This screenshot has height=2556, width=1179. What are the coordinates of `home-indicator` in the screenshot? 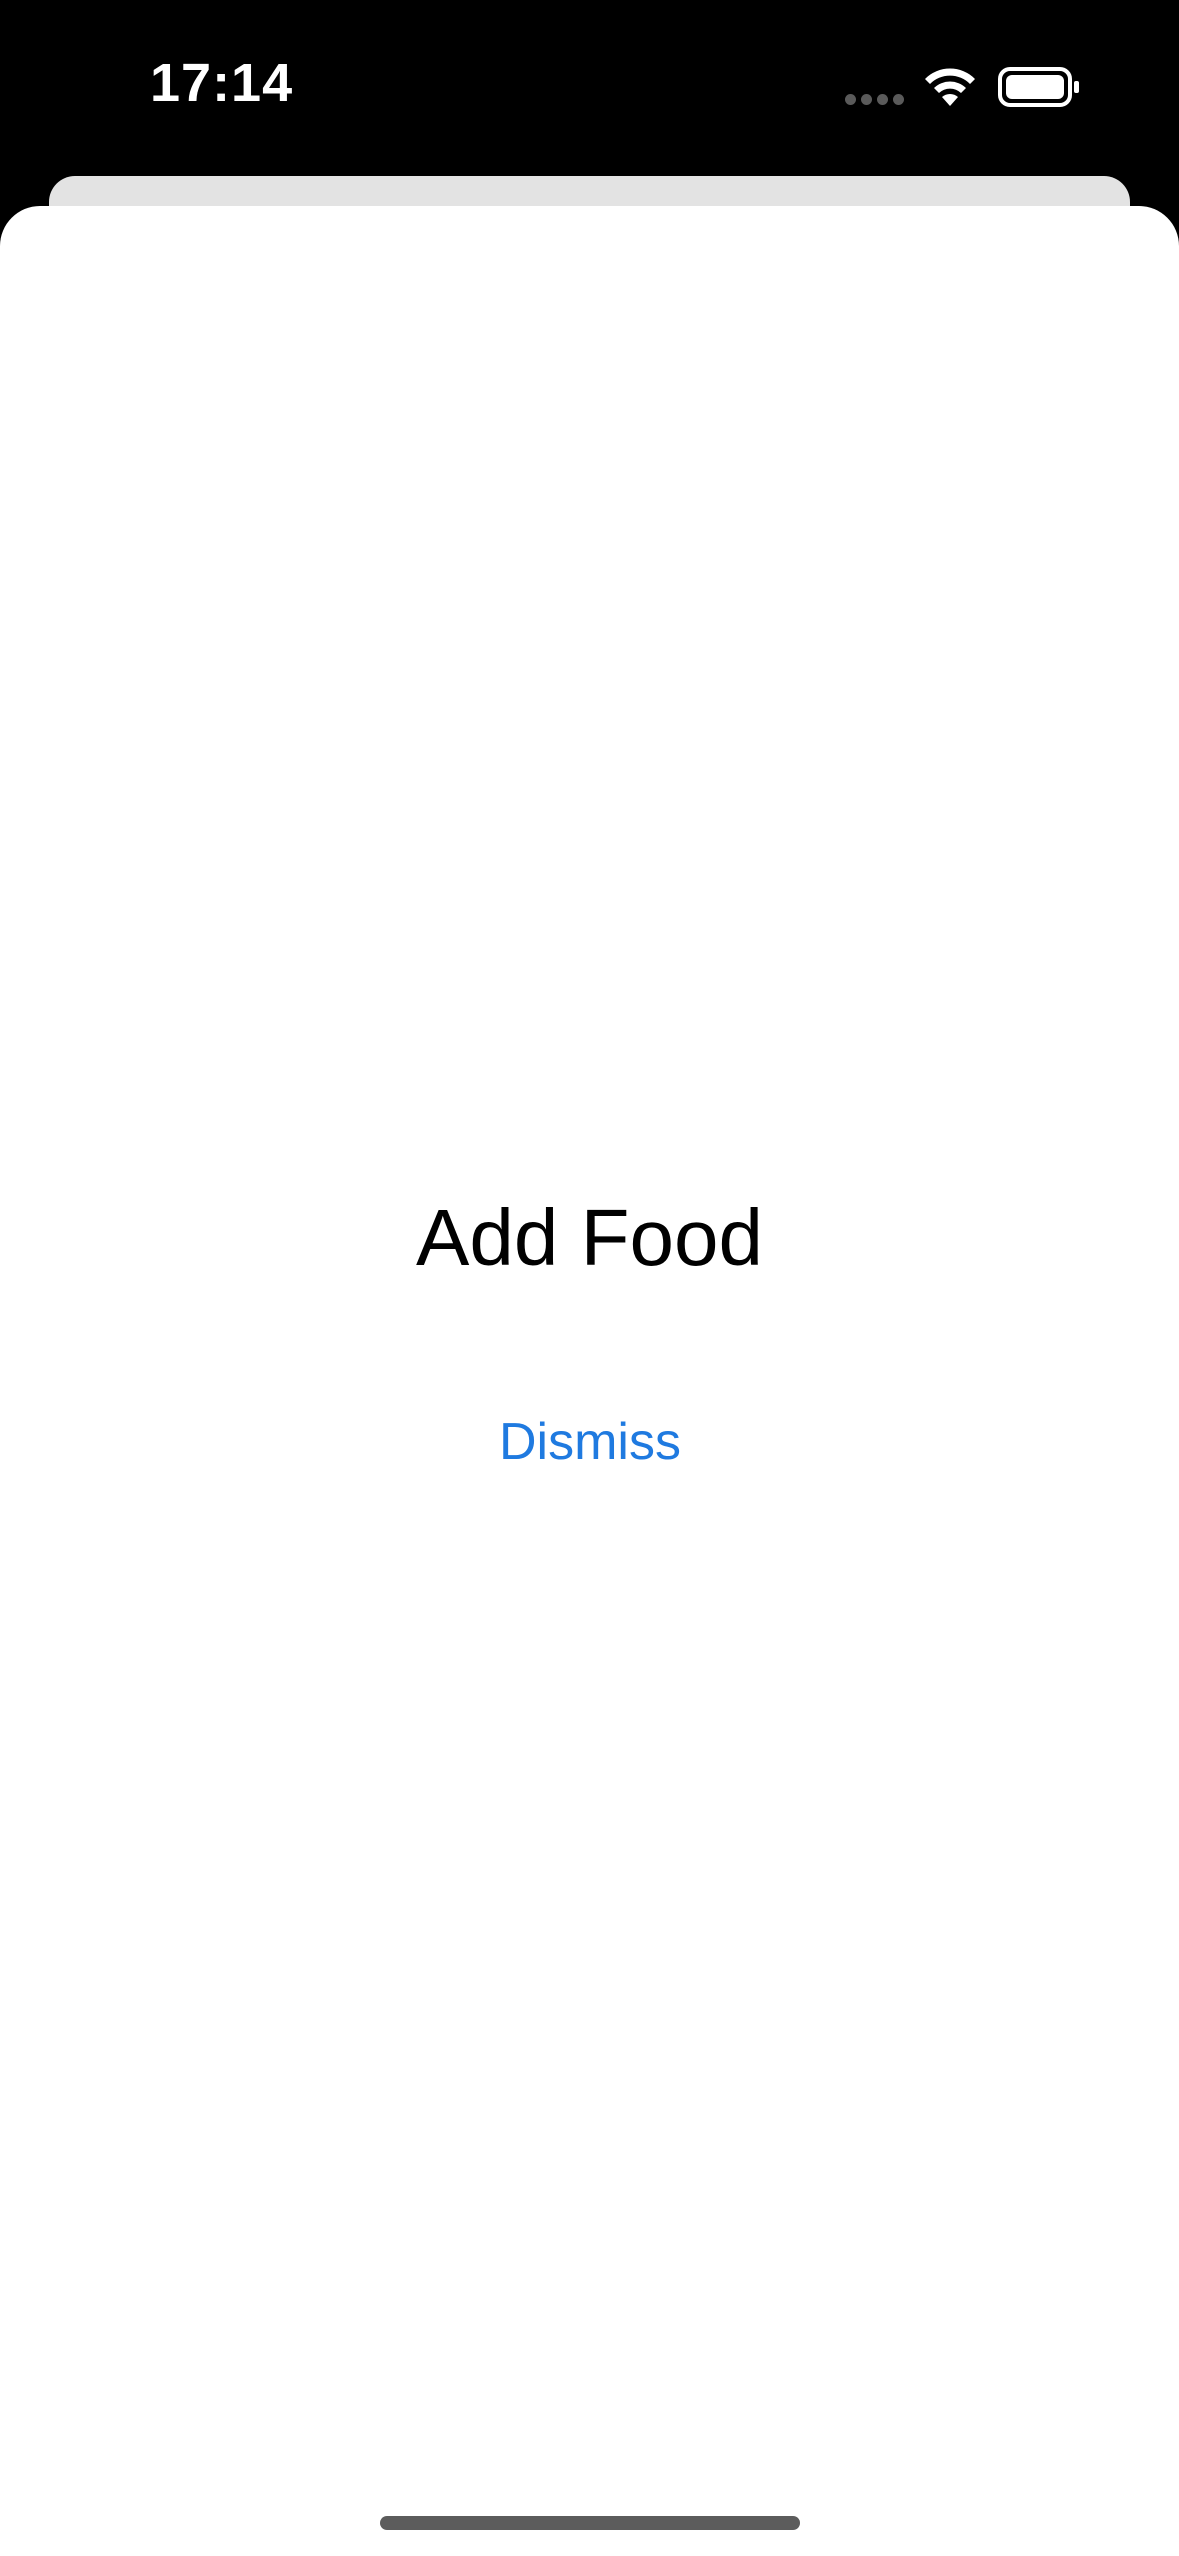 It's located at (590, 2523).